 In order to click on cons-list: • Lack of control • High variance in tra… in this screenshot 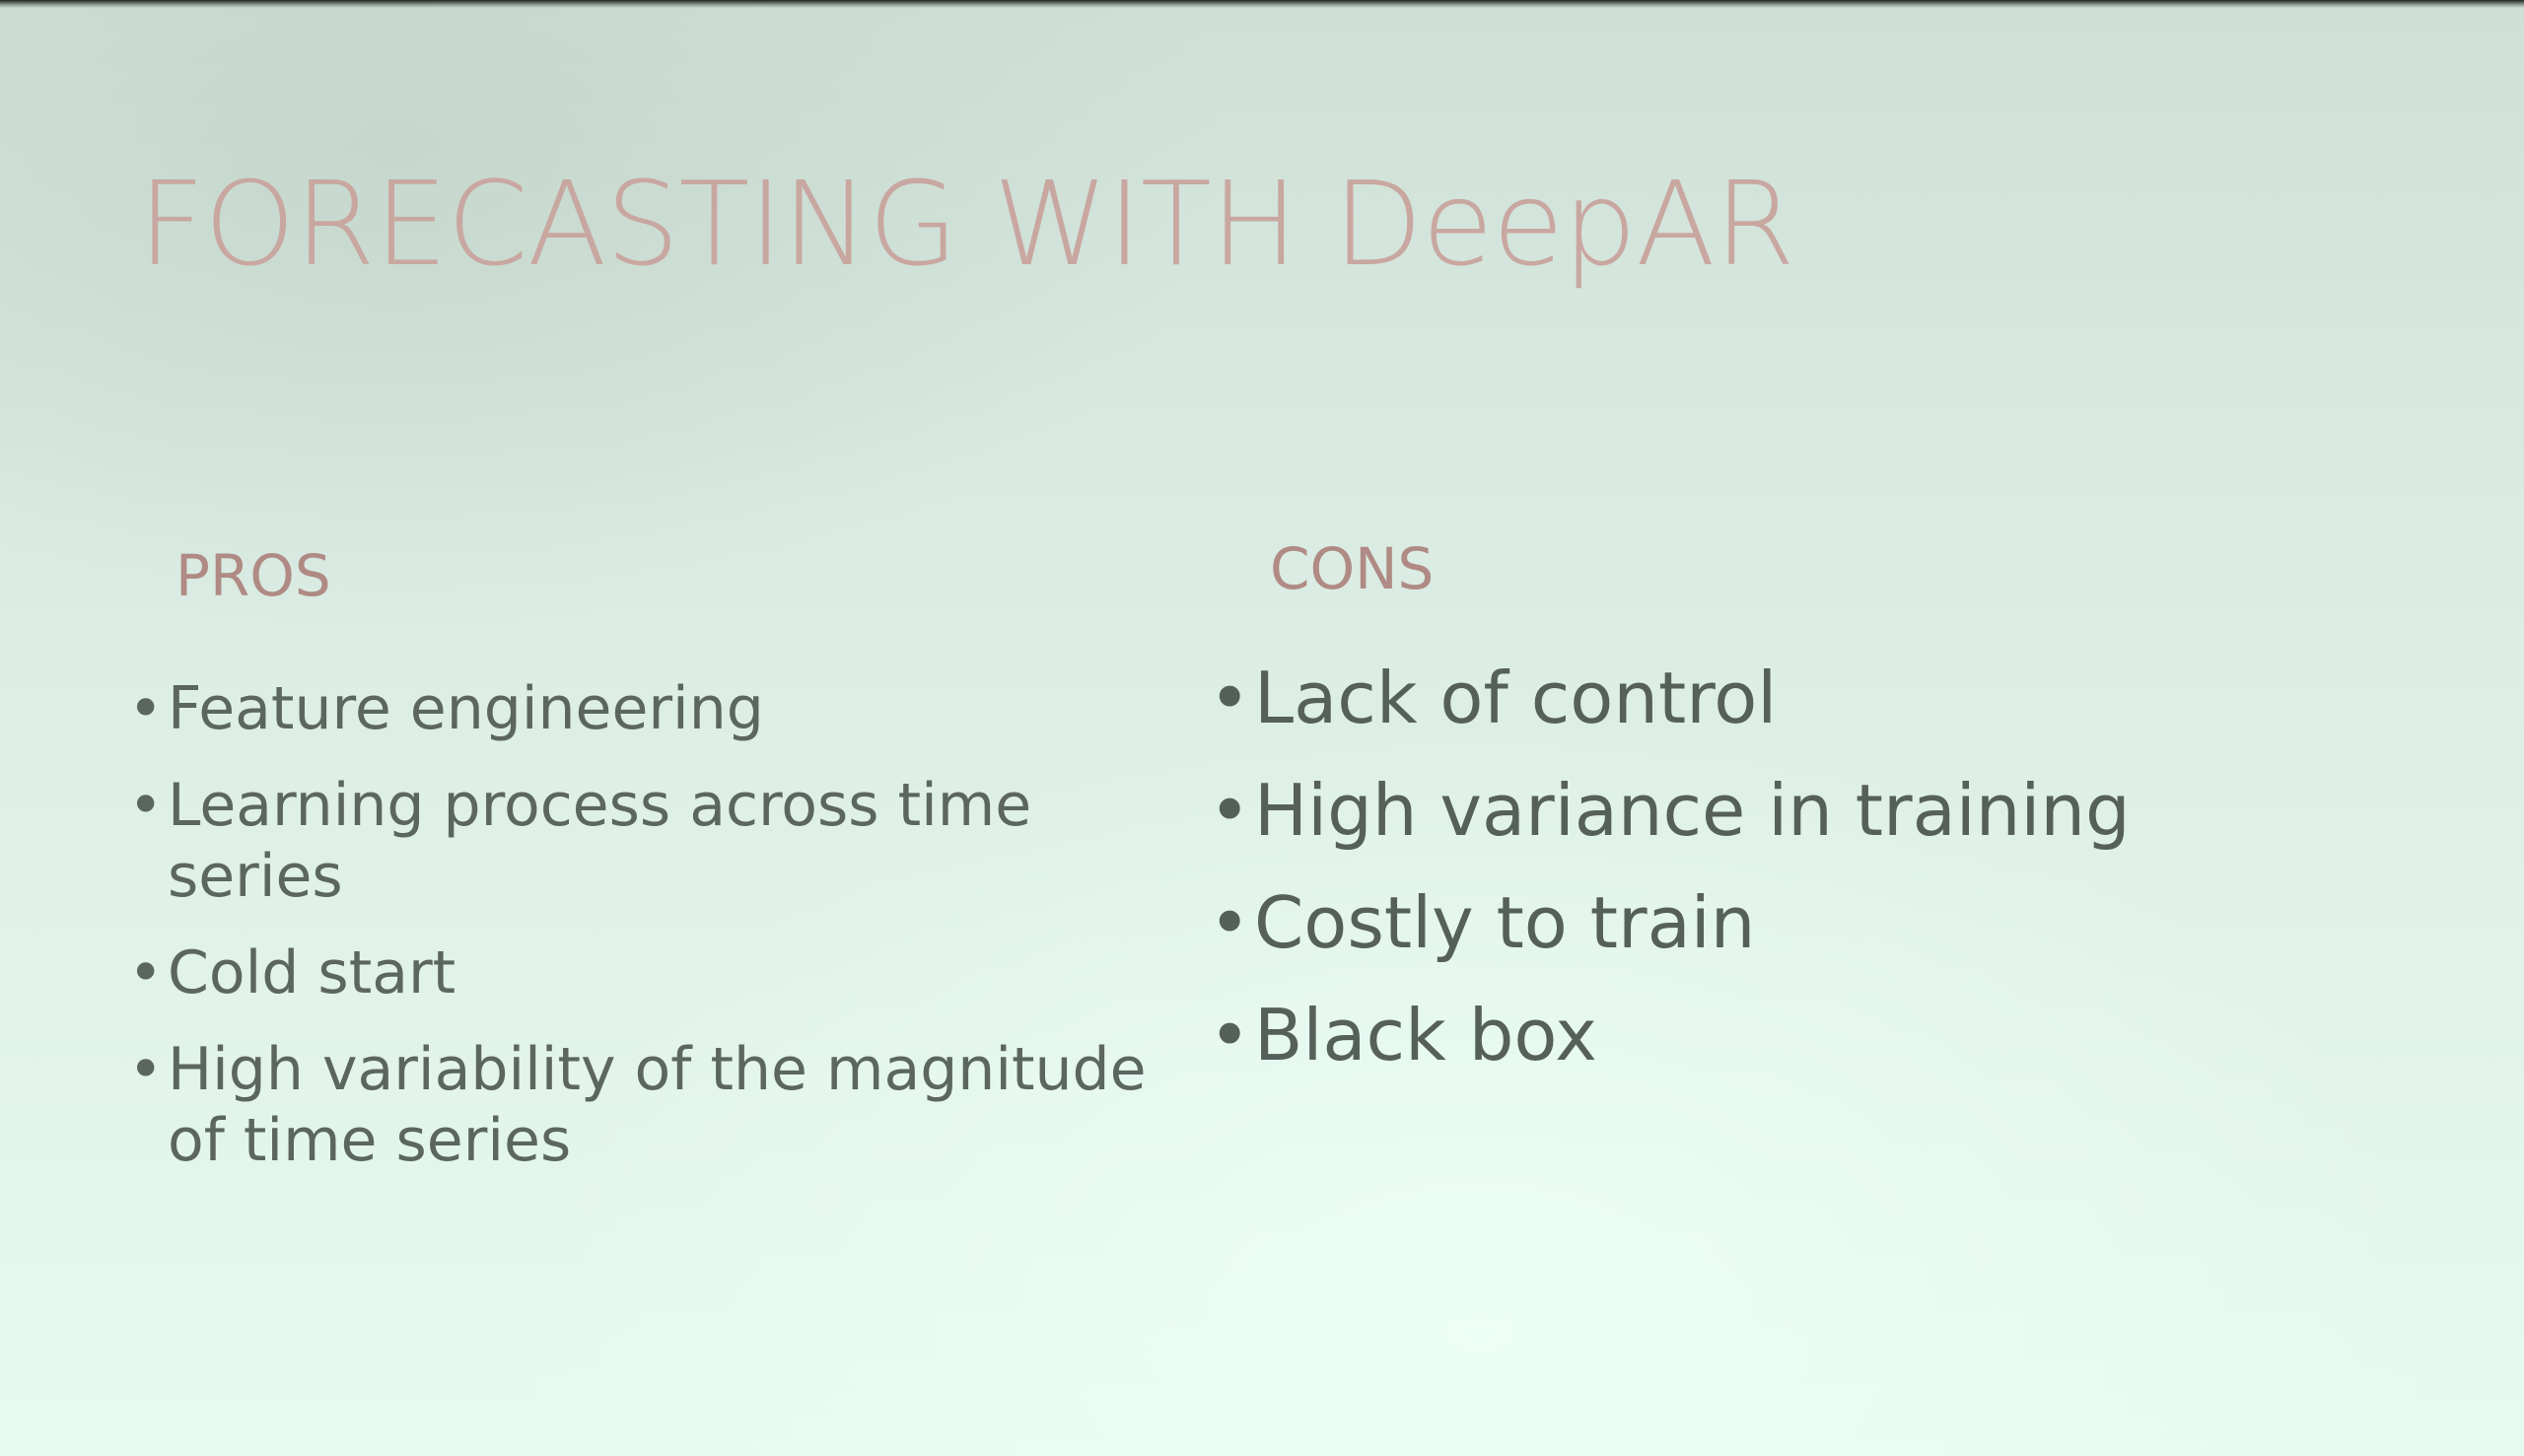, I will do `click(1747, 866)`.